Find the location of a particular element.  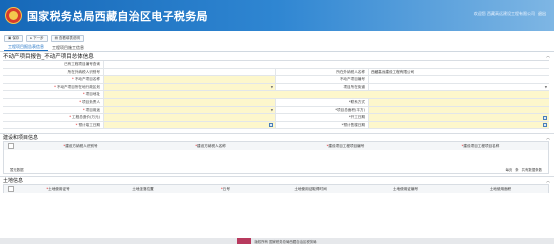

taxpayer-name-field: 西藏高远建设工程有限公司 is located at coordinates (458, 72).